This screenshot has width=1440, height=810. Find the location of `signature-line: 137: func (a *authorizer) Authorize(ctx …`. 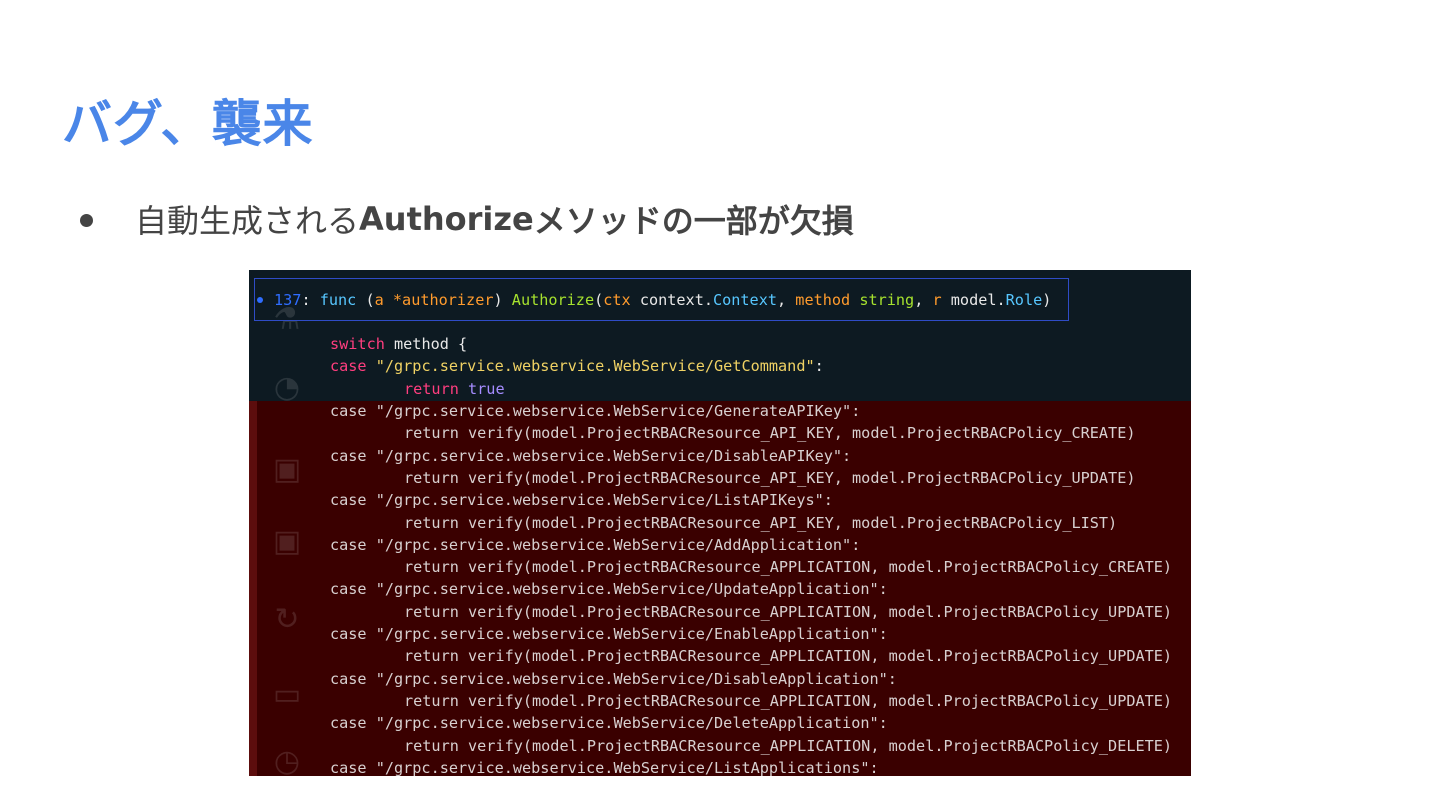

signature-line: 137: func (a *authorizer) Authorize(ctx … is located at coordinates (662, 300).